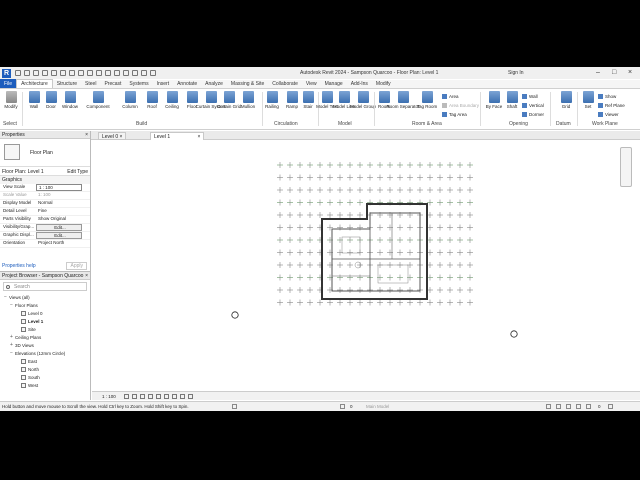  Describe the element at coordinates (611, 105) in the screenshot. I see `ref-plane-tool: Ref Plane` at that location.